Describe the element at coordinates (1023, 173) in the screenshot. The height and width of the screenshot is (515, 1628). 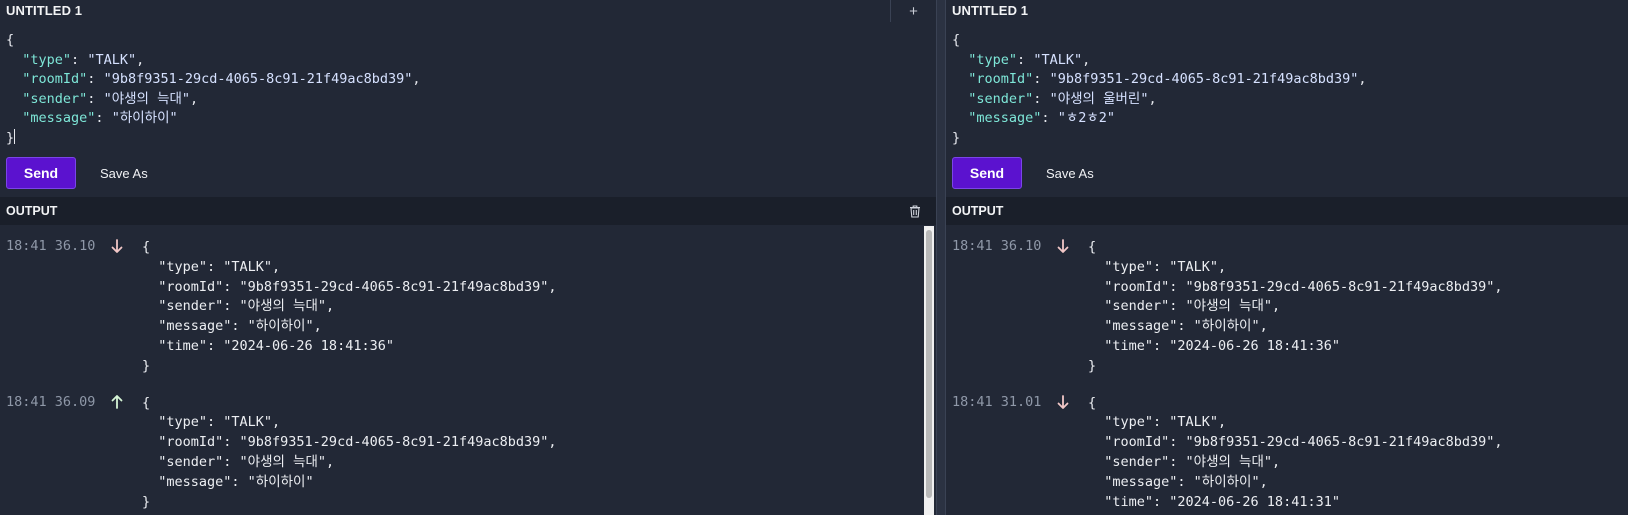
I see `request-actions-right: Send Save As` at that location.